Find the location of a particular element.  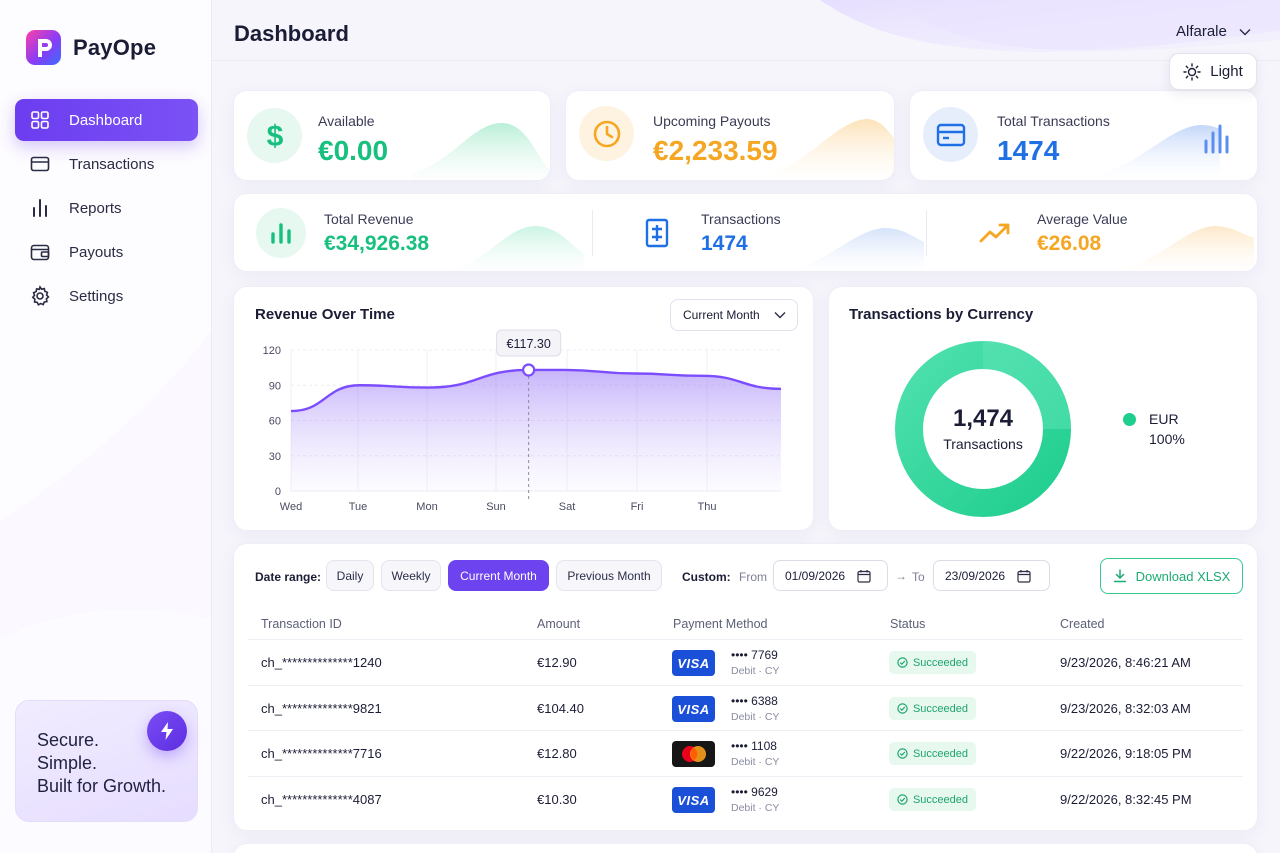

x-tick-label: Thu is located at coordinates (707, 507).